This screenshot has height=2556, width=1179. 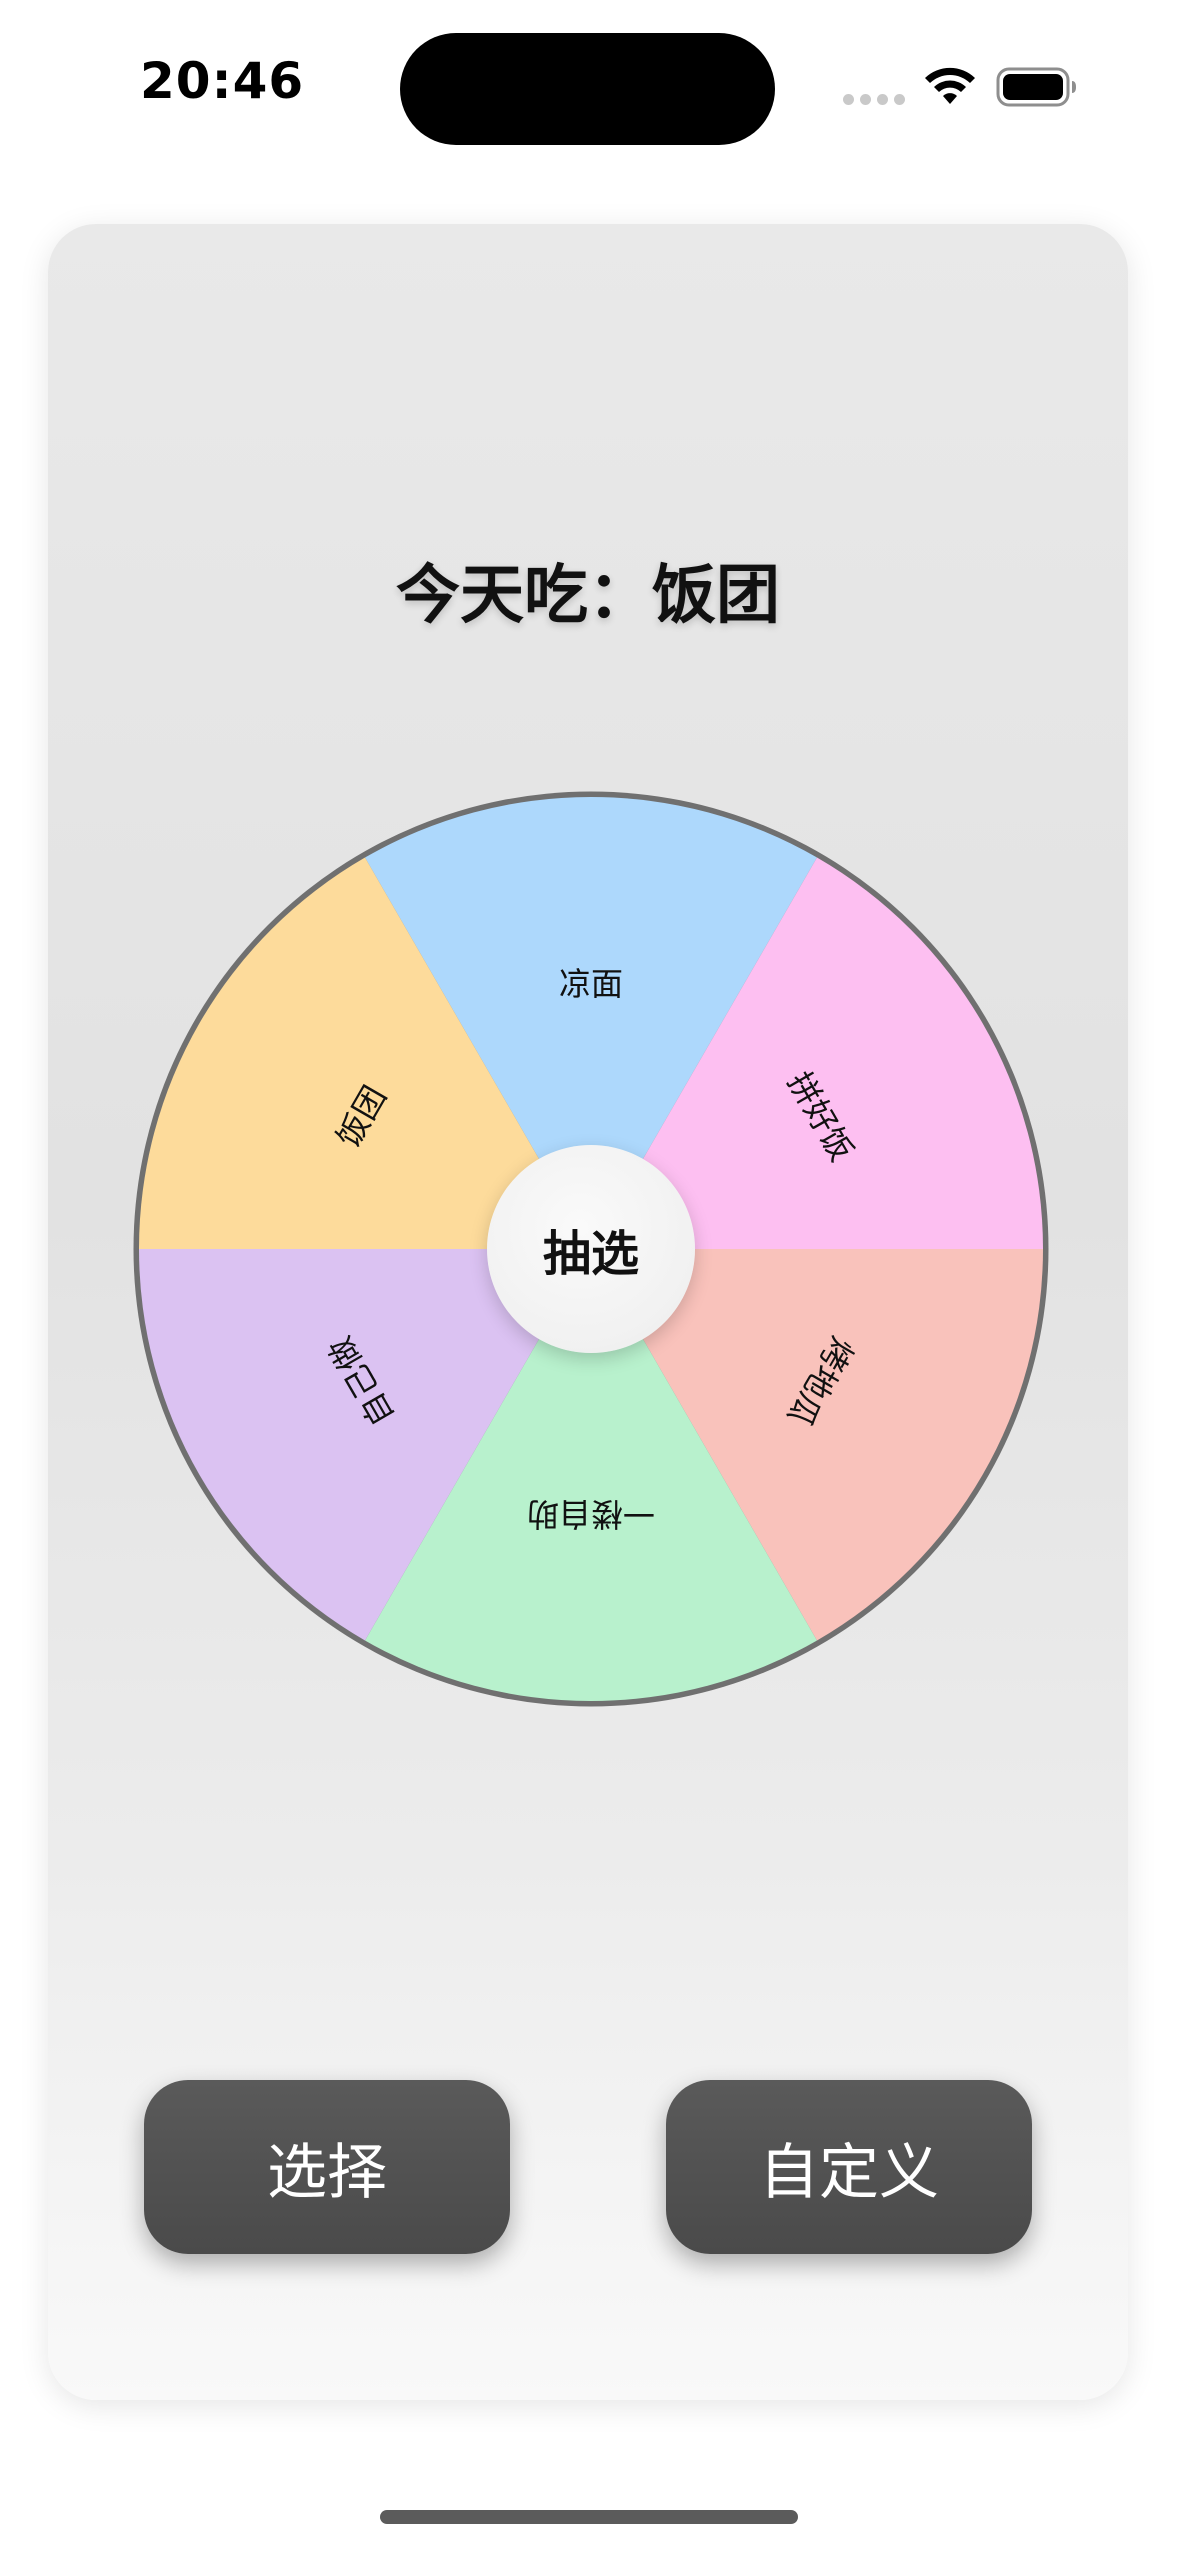 I want to click on spin-button: 抽选, so click(x=591, y=1249).